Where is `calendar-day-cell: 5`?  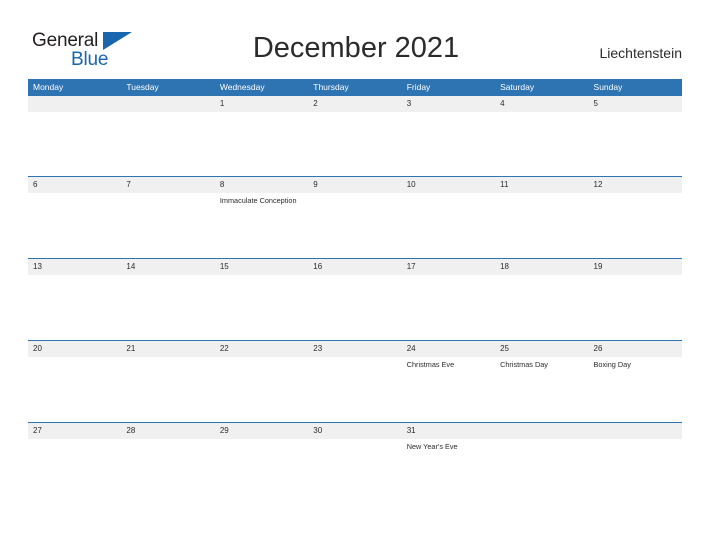
calendar-day-cell: 5 is located at coordinates (635, 136).